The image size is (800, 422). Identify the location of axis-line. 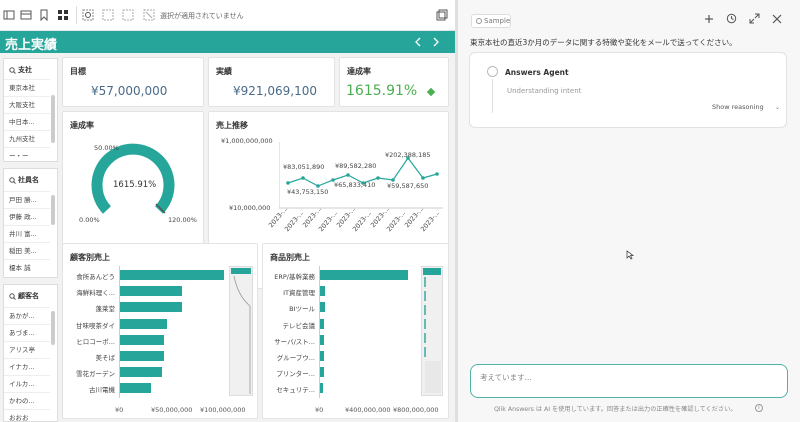
(319, 332).